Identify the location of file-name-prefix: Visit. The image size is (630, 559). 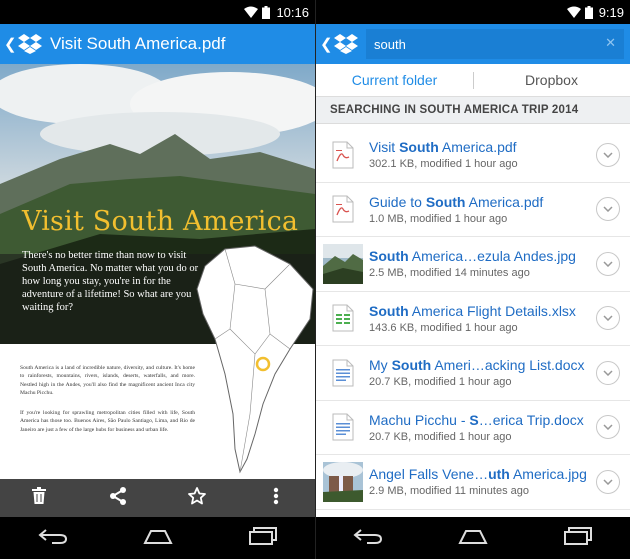
(384, 147).